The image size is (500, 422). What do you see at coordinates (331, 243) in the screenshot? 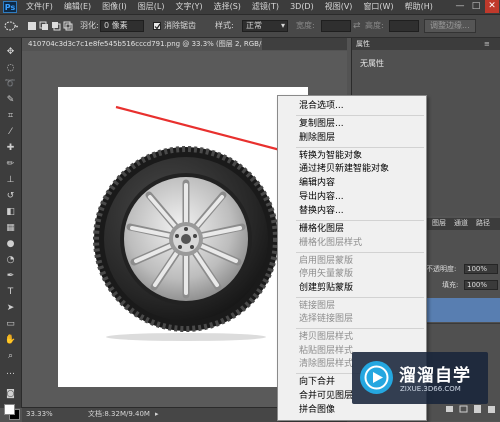
I see `menu-item-rasterize-layer-style: 栅格化图层样式` at bounding box center [331, 243].